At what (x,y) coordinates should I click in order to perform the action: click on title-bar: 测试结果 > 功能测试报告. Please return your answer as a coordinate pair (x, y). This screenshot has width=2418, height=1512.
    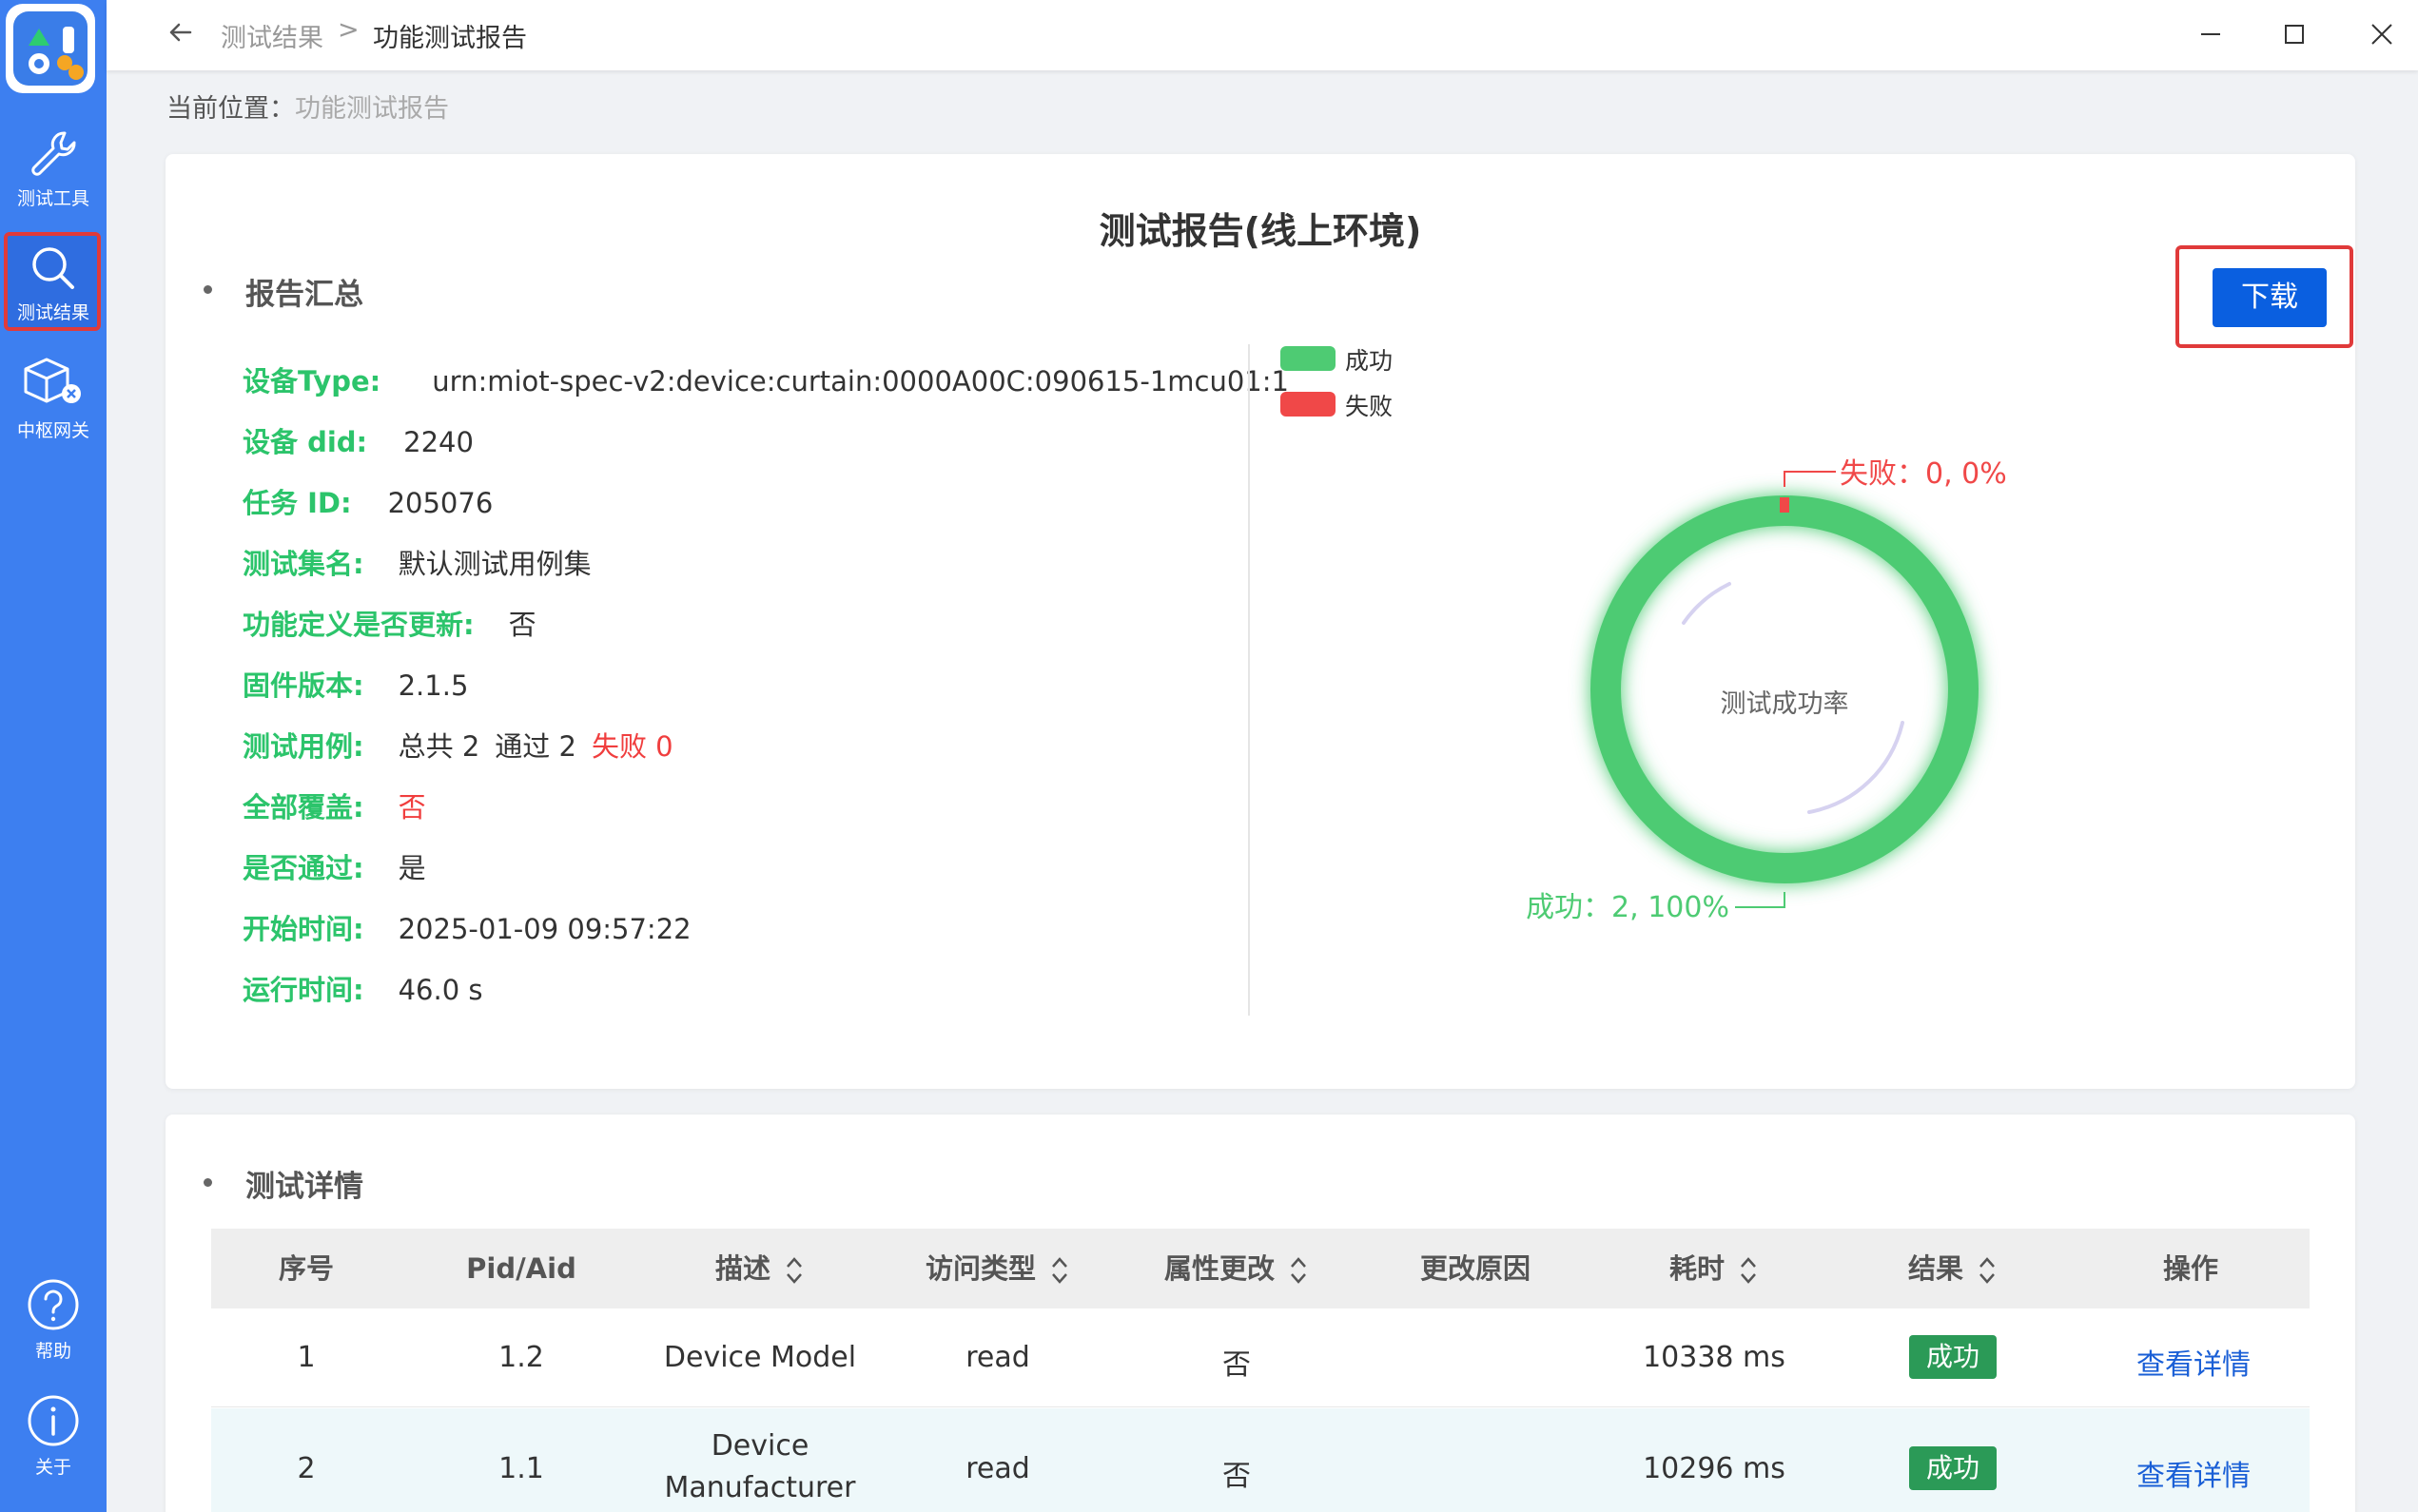
    Looking at the image, I should click on (1262, 35).